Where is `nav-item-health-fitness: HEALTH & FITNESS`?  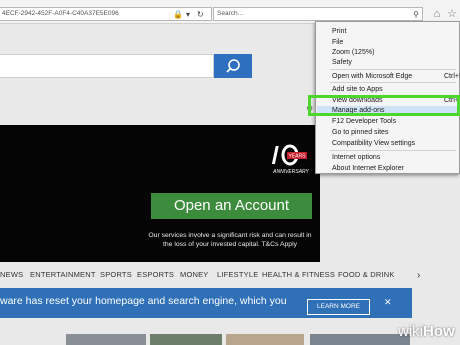 nav-item-health-fitness: HEALTH & FITNESS is located at coordinates (298, 274).